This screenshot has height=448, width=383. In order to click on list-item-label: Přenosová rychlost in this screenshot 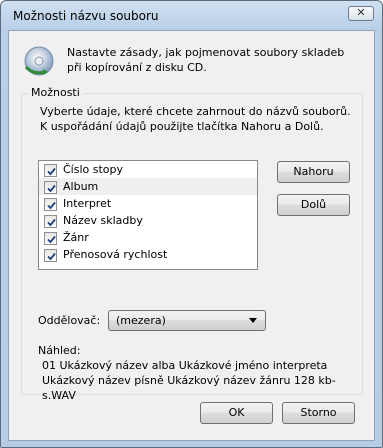, I will do `click(115, 254)`.